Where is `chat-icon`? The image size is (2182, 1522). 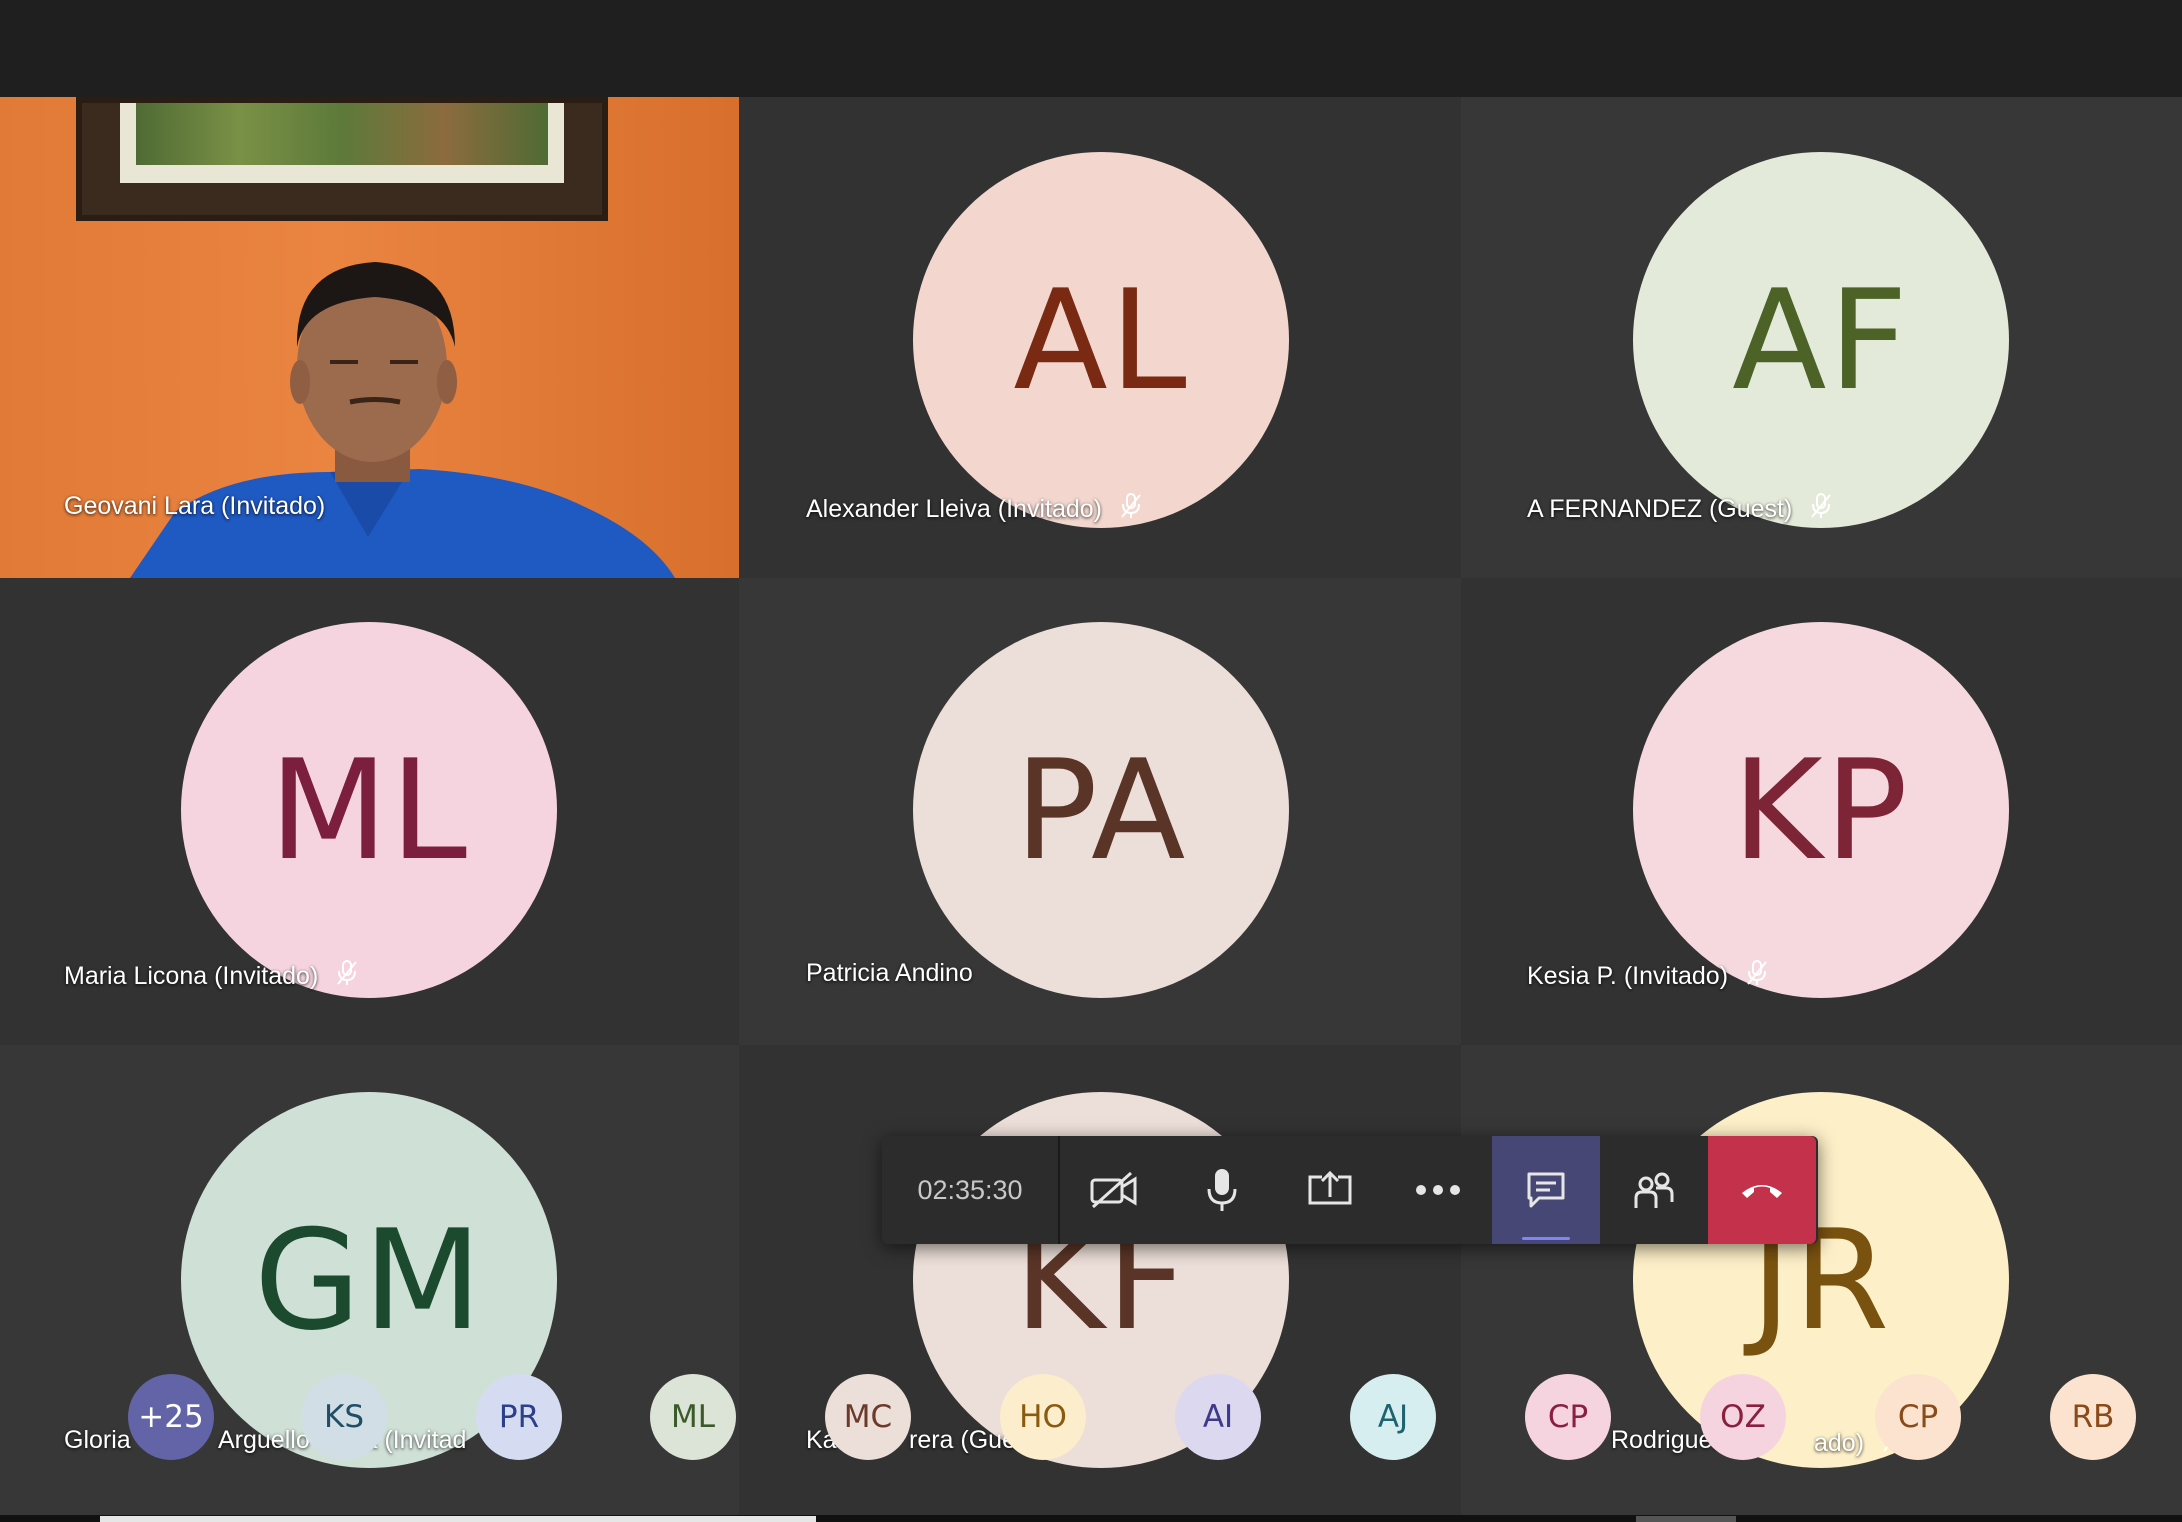 chat-icon is located at coordinates (1546, 1190).